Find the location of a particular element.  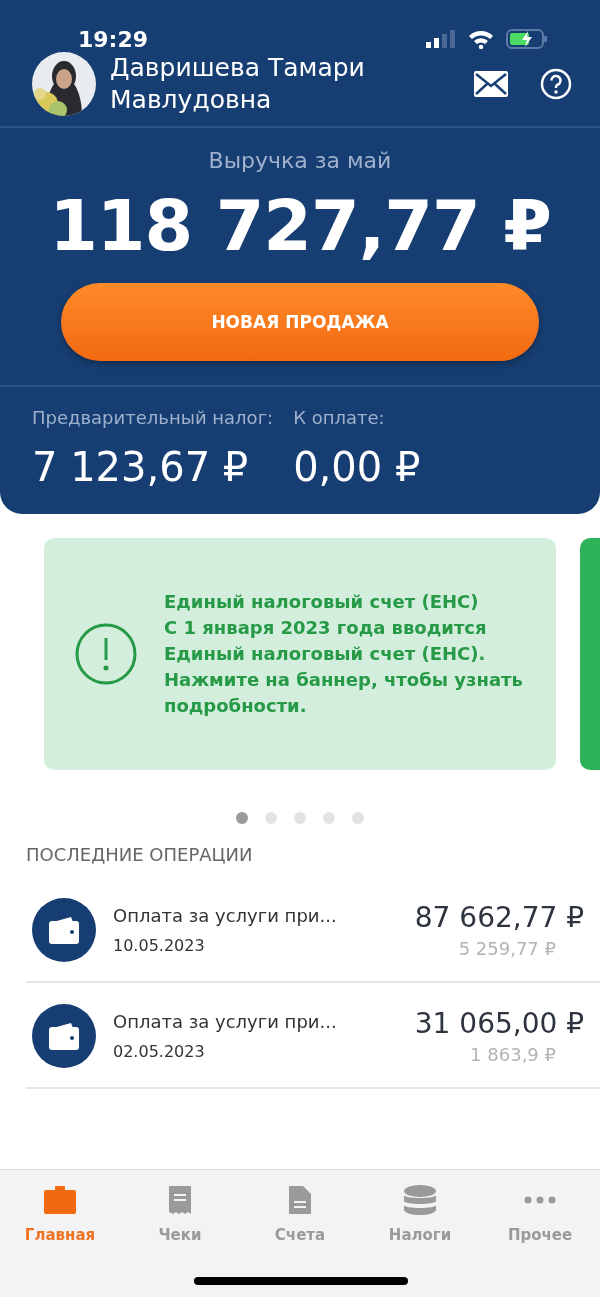

operation-tax: 1 863,9 ₽ is located at coordinates (513, 1054).